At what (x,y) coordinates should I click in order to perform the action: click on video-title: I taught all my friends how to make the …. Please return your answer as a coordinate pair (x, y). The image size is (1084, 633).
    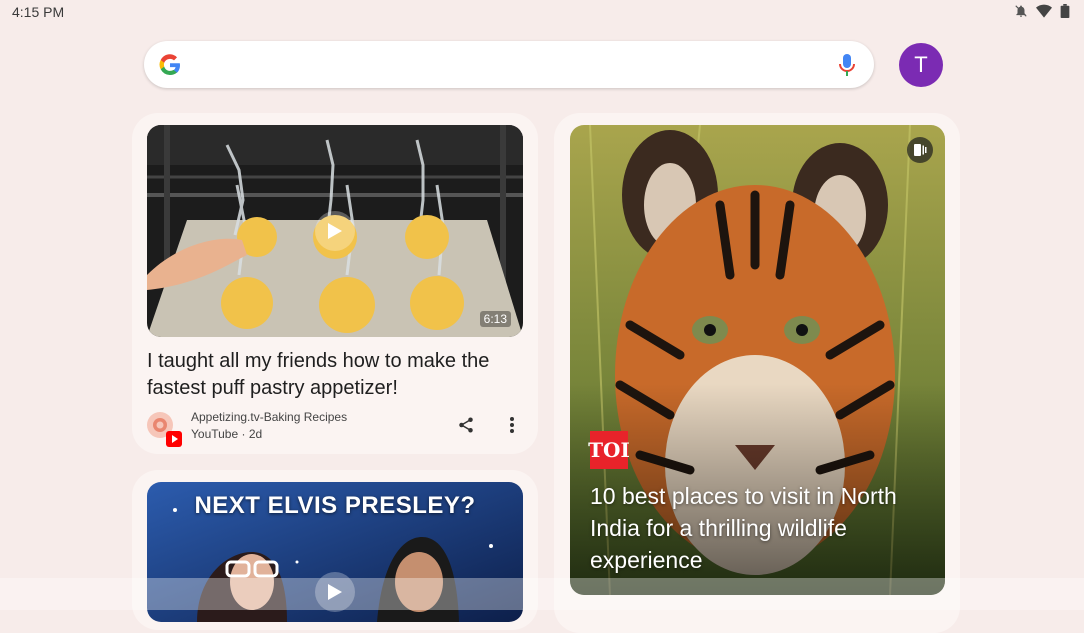
    Looking at the image, I should click on (335, 375).